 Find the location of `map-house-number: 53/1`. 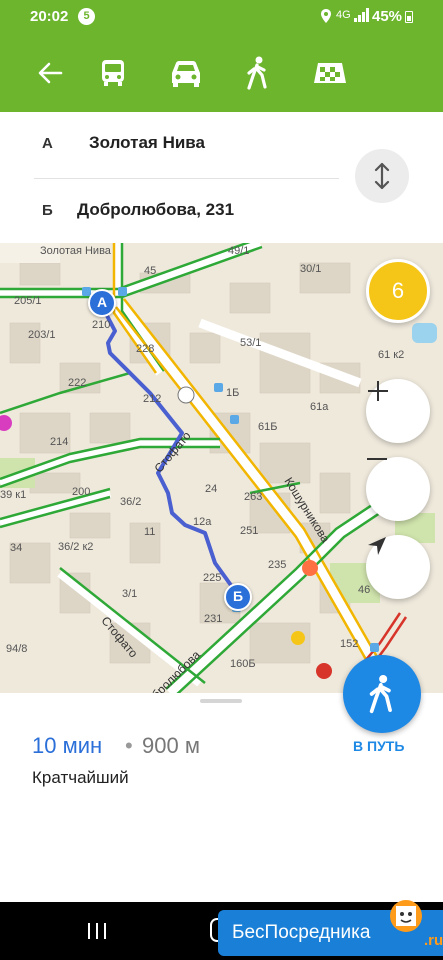

map-house-number: 53/1 is located at coordinates (251, 343).